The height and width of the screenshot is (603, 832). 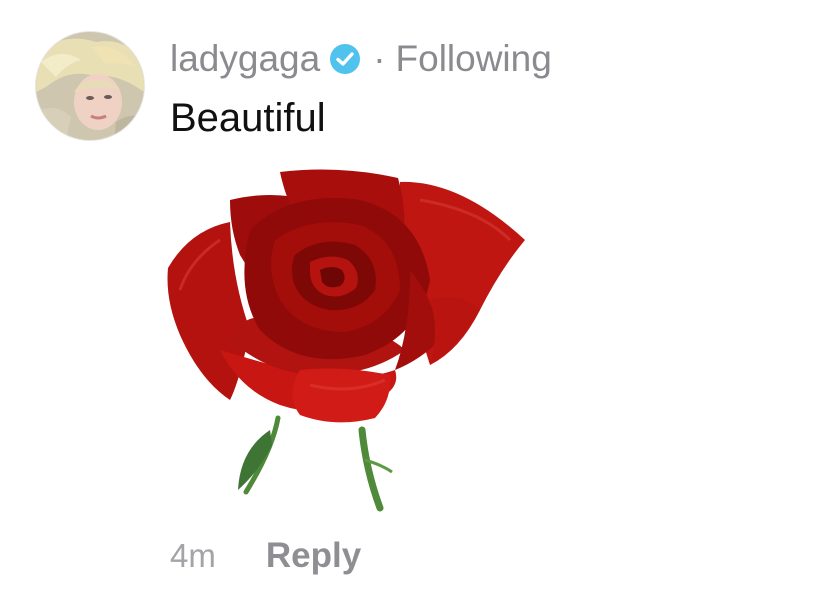 What do you see at coordinates (245, 59) in the screenshot?
I see `username-link: ladygaga` at bounding box center [245, 59].